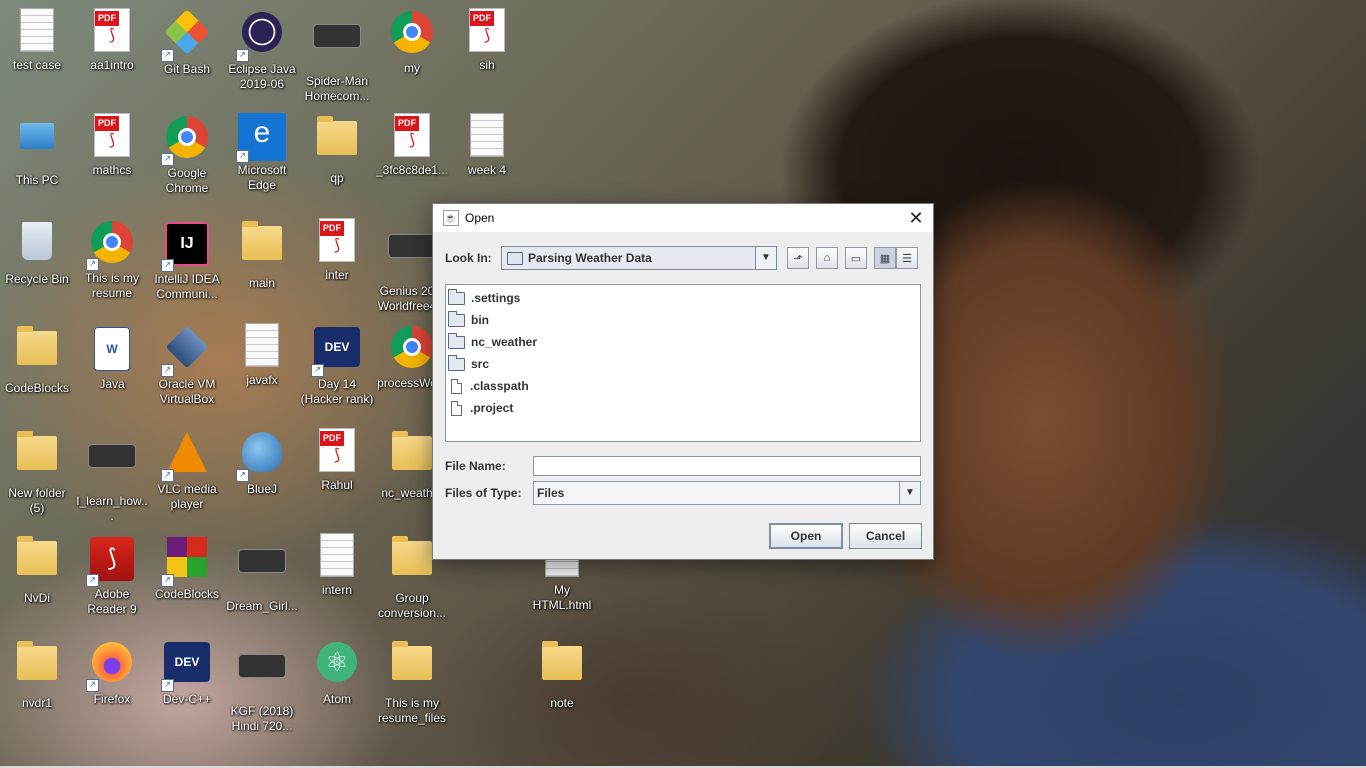 This screenshot has height=768, width=1366. Describe the element at coordinates (262, 462) in the screenshot. I see `desktop-icon-bluej: ↗ BlueJ` at that location.